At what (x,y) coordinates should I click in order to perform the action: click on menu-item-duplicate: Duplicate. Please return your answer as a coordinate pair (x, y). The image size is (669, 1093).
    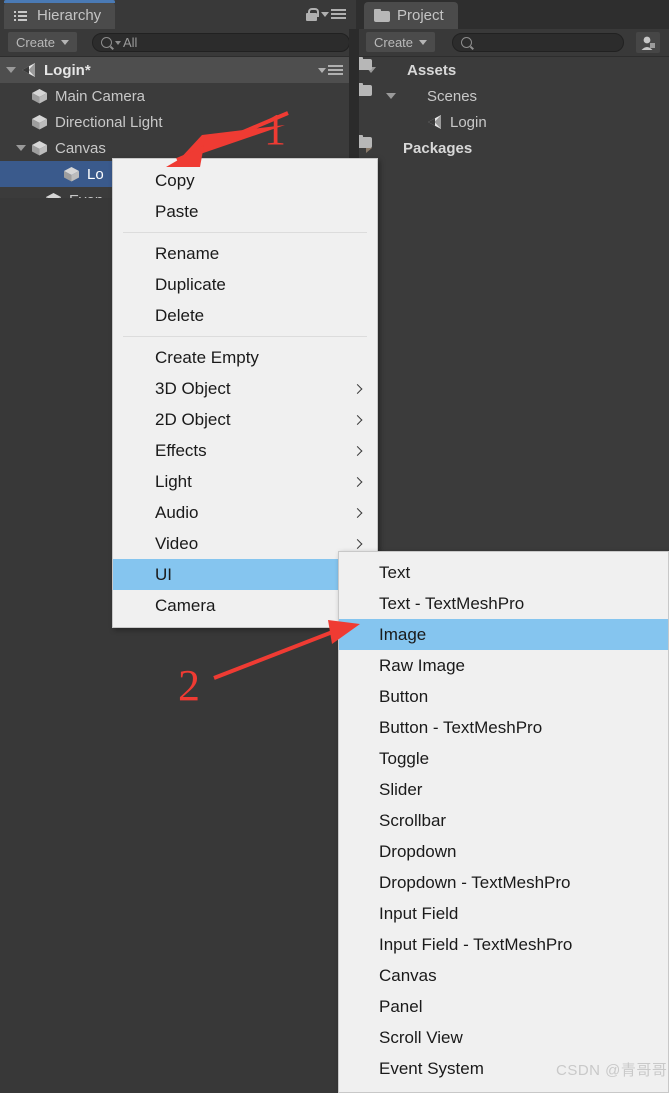
    Looking at the image, I should click on (245, 284).